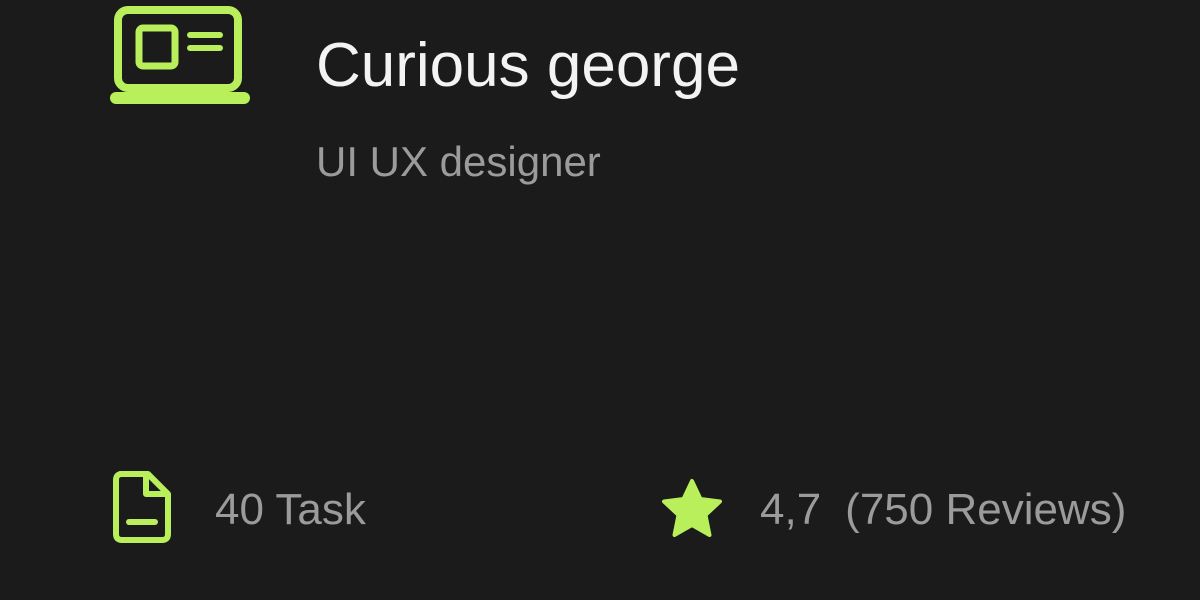 The width and height of the screenshot is (1200, 600). What do you see at coordinates (142, 507) in the screenshot?
I see `document-icon` at bounding box center [142, 507].